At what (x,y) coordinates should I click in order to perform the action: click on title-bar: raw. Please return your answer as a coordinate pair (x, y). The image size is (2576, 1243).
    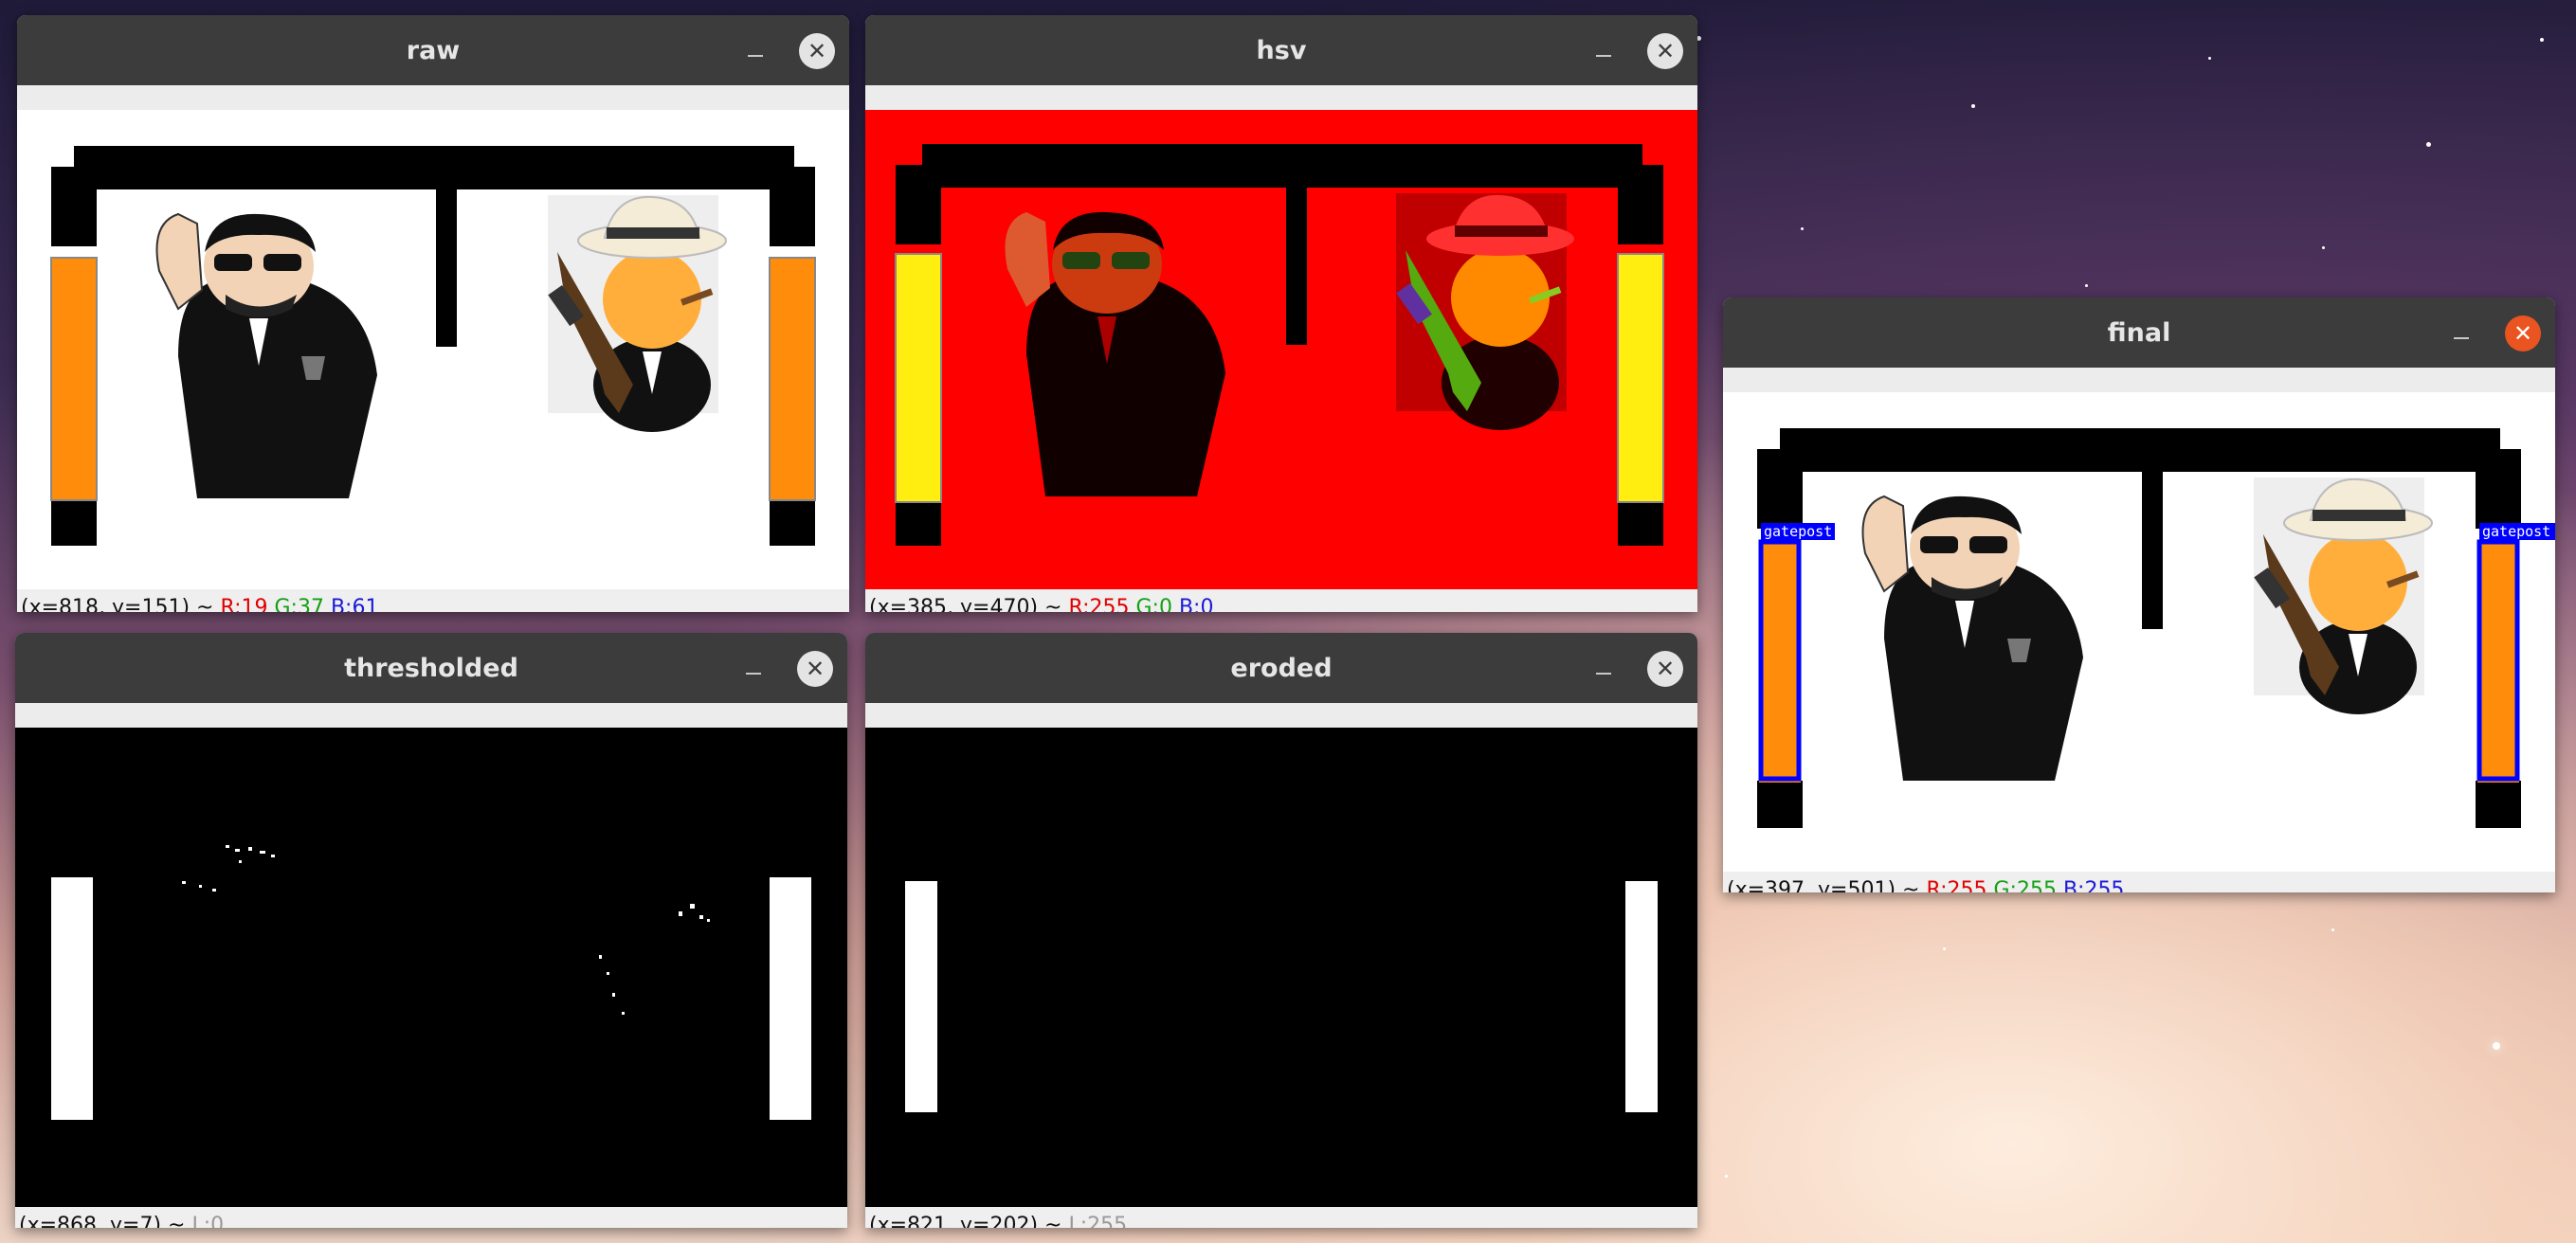
    Looking at the image, I should click on (433, 50).